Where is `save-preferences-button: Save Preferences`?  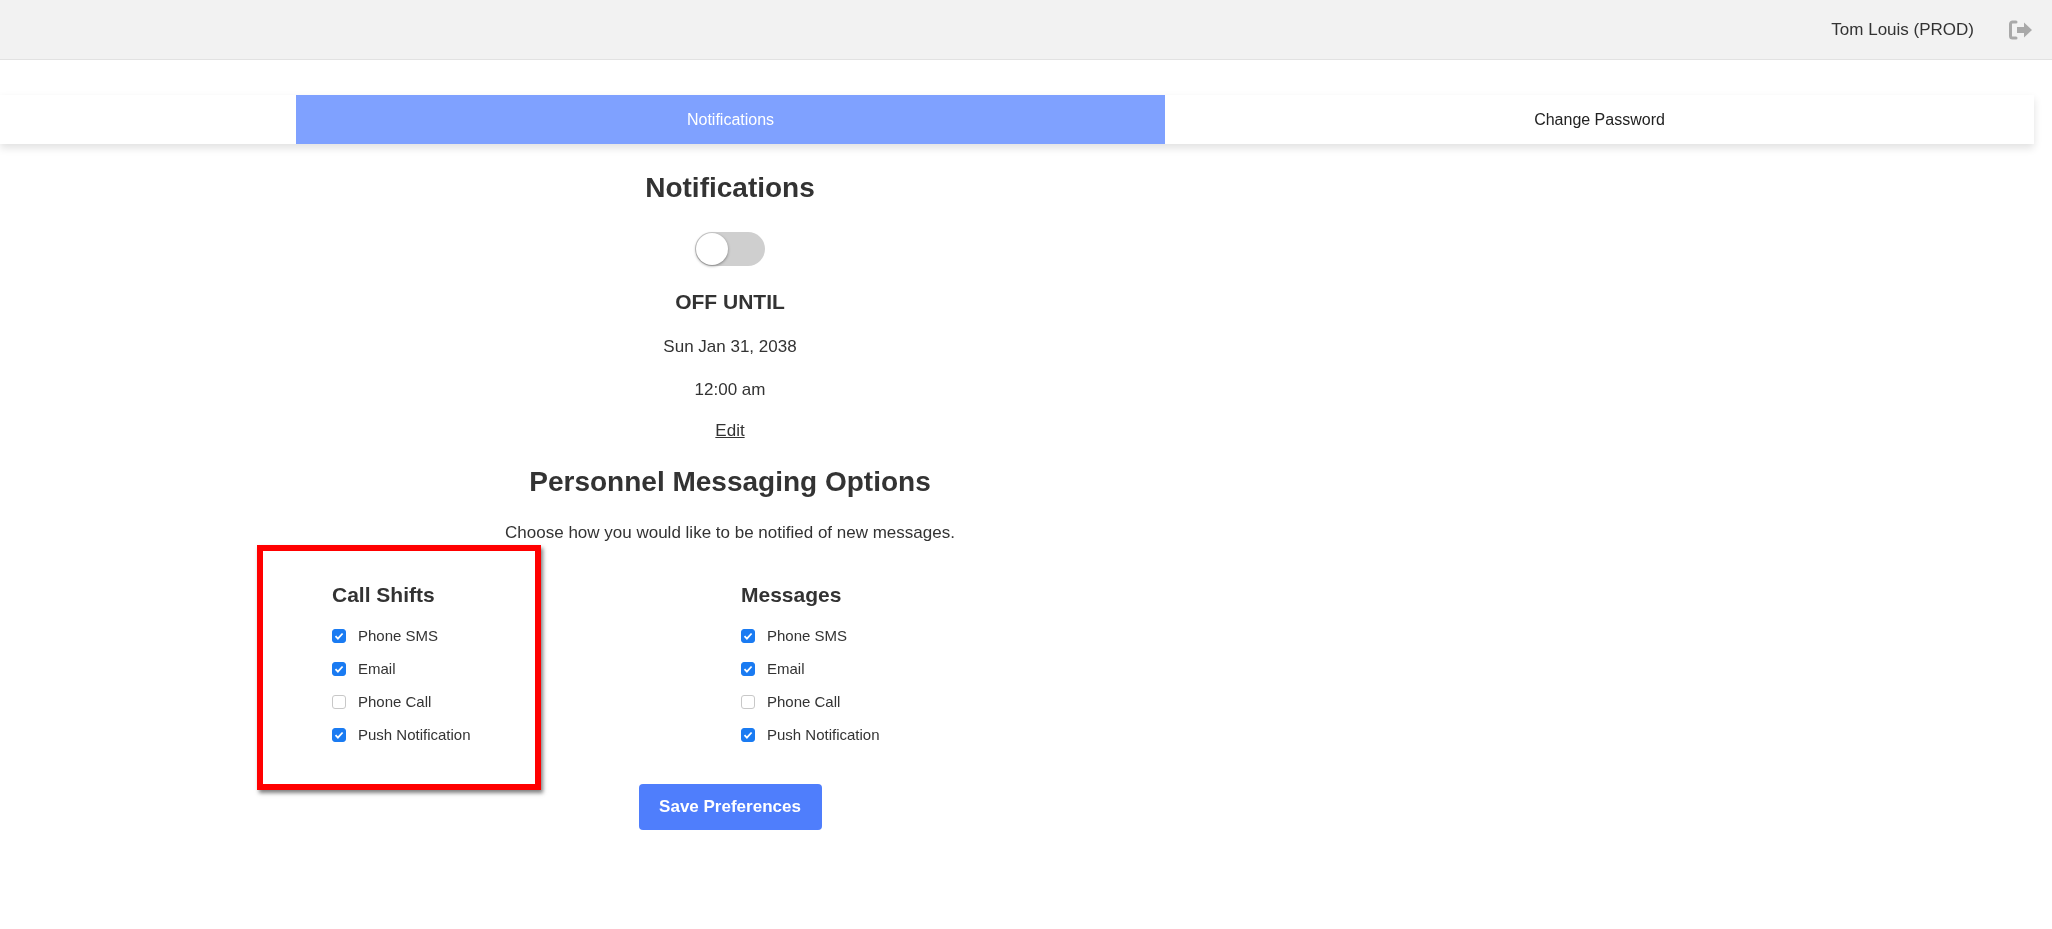
save-preferences-button: Save Preferences is located at coordinates (730, 807).